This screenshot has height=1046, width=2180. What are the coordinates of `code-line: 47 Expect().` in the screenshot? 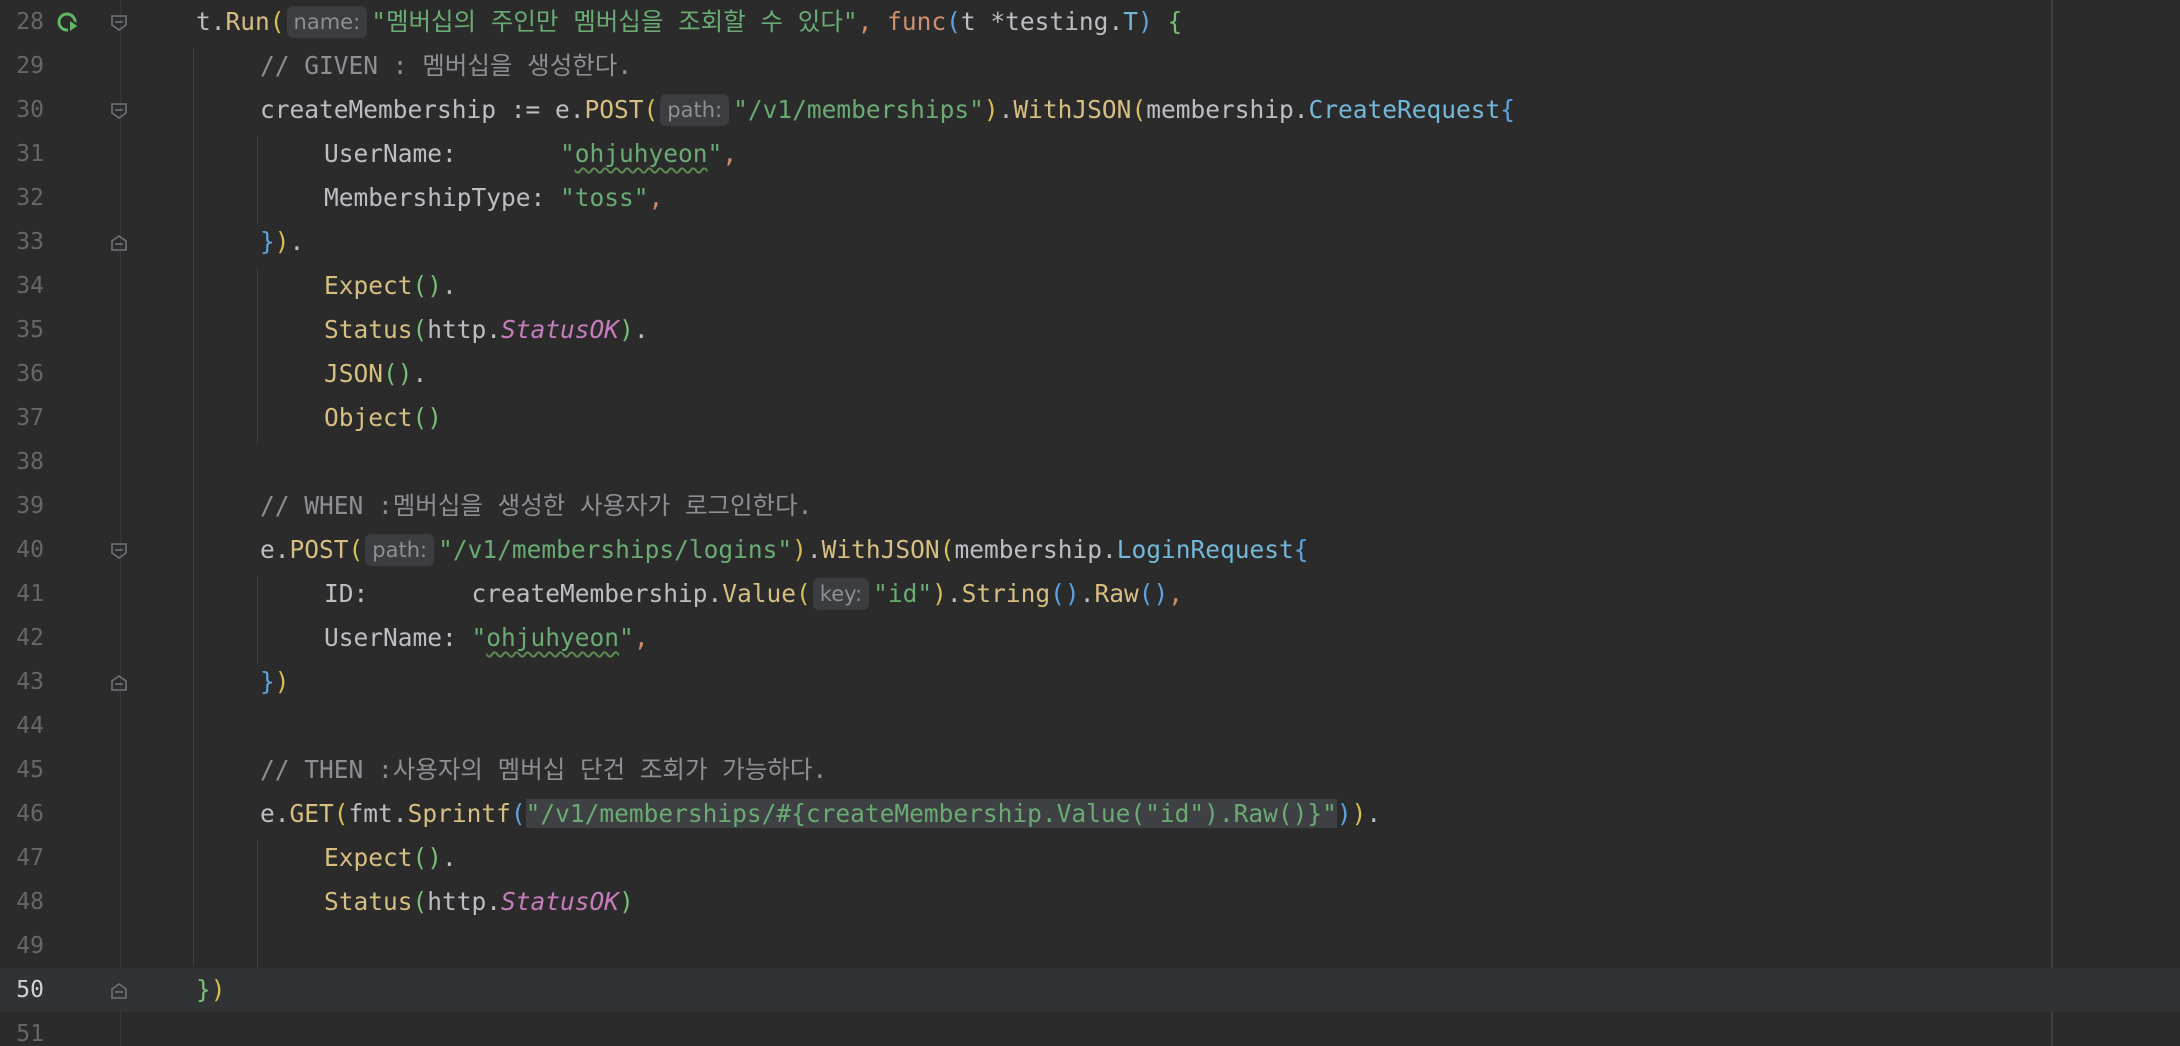 It's located at (1090, 858).